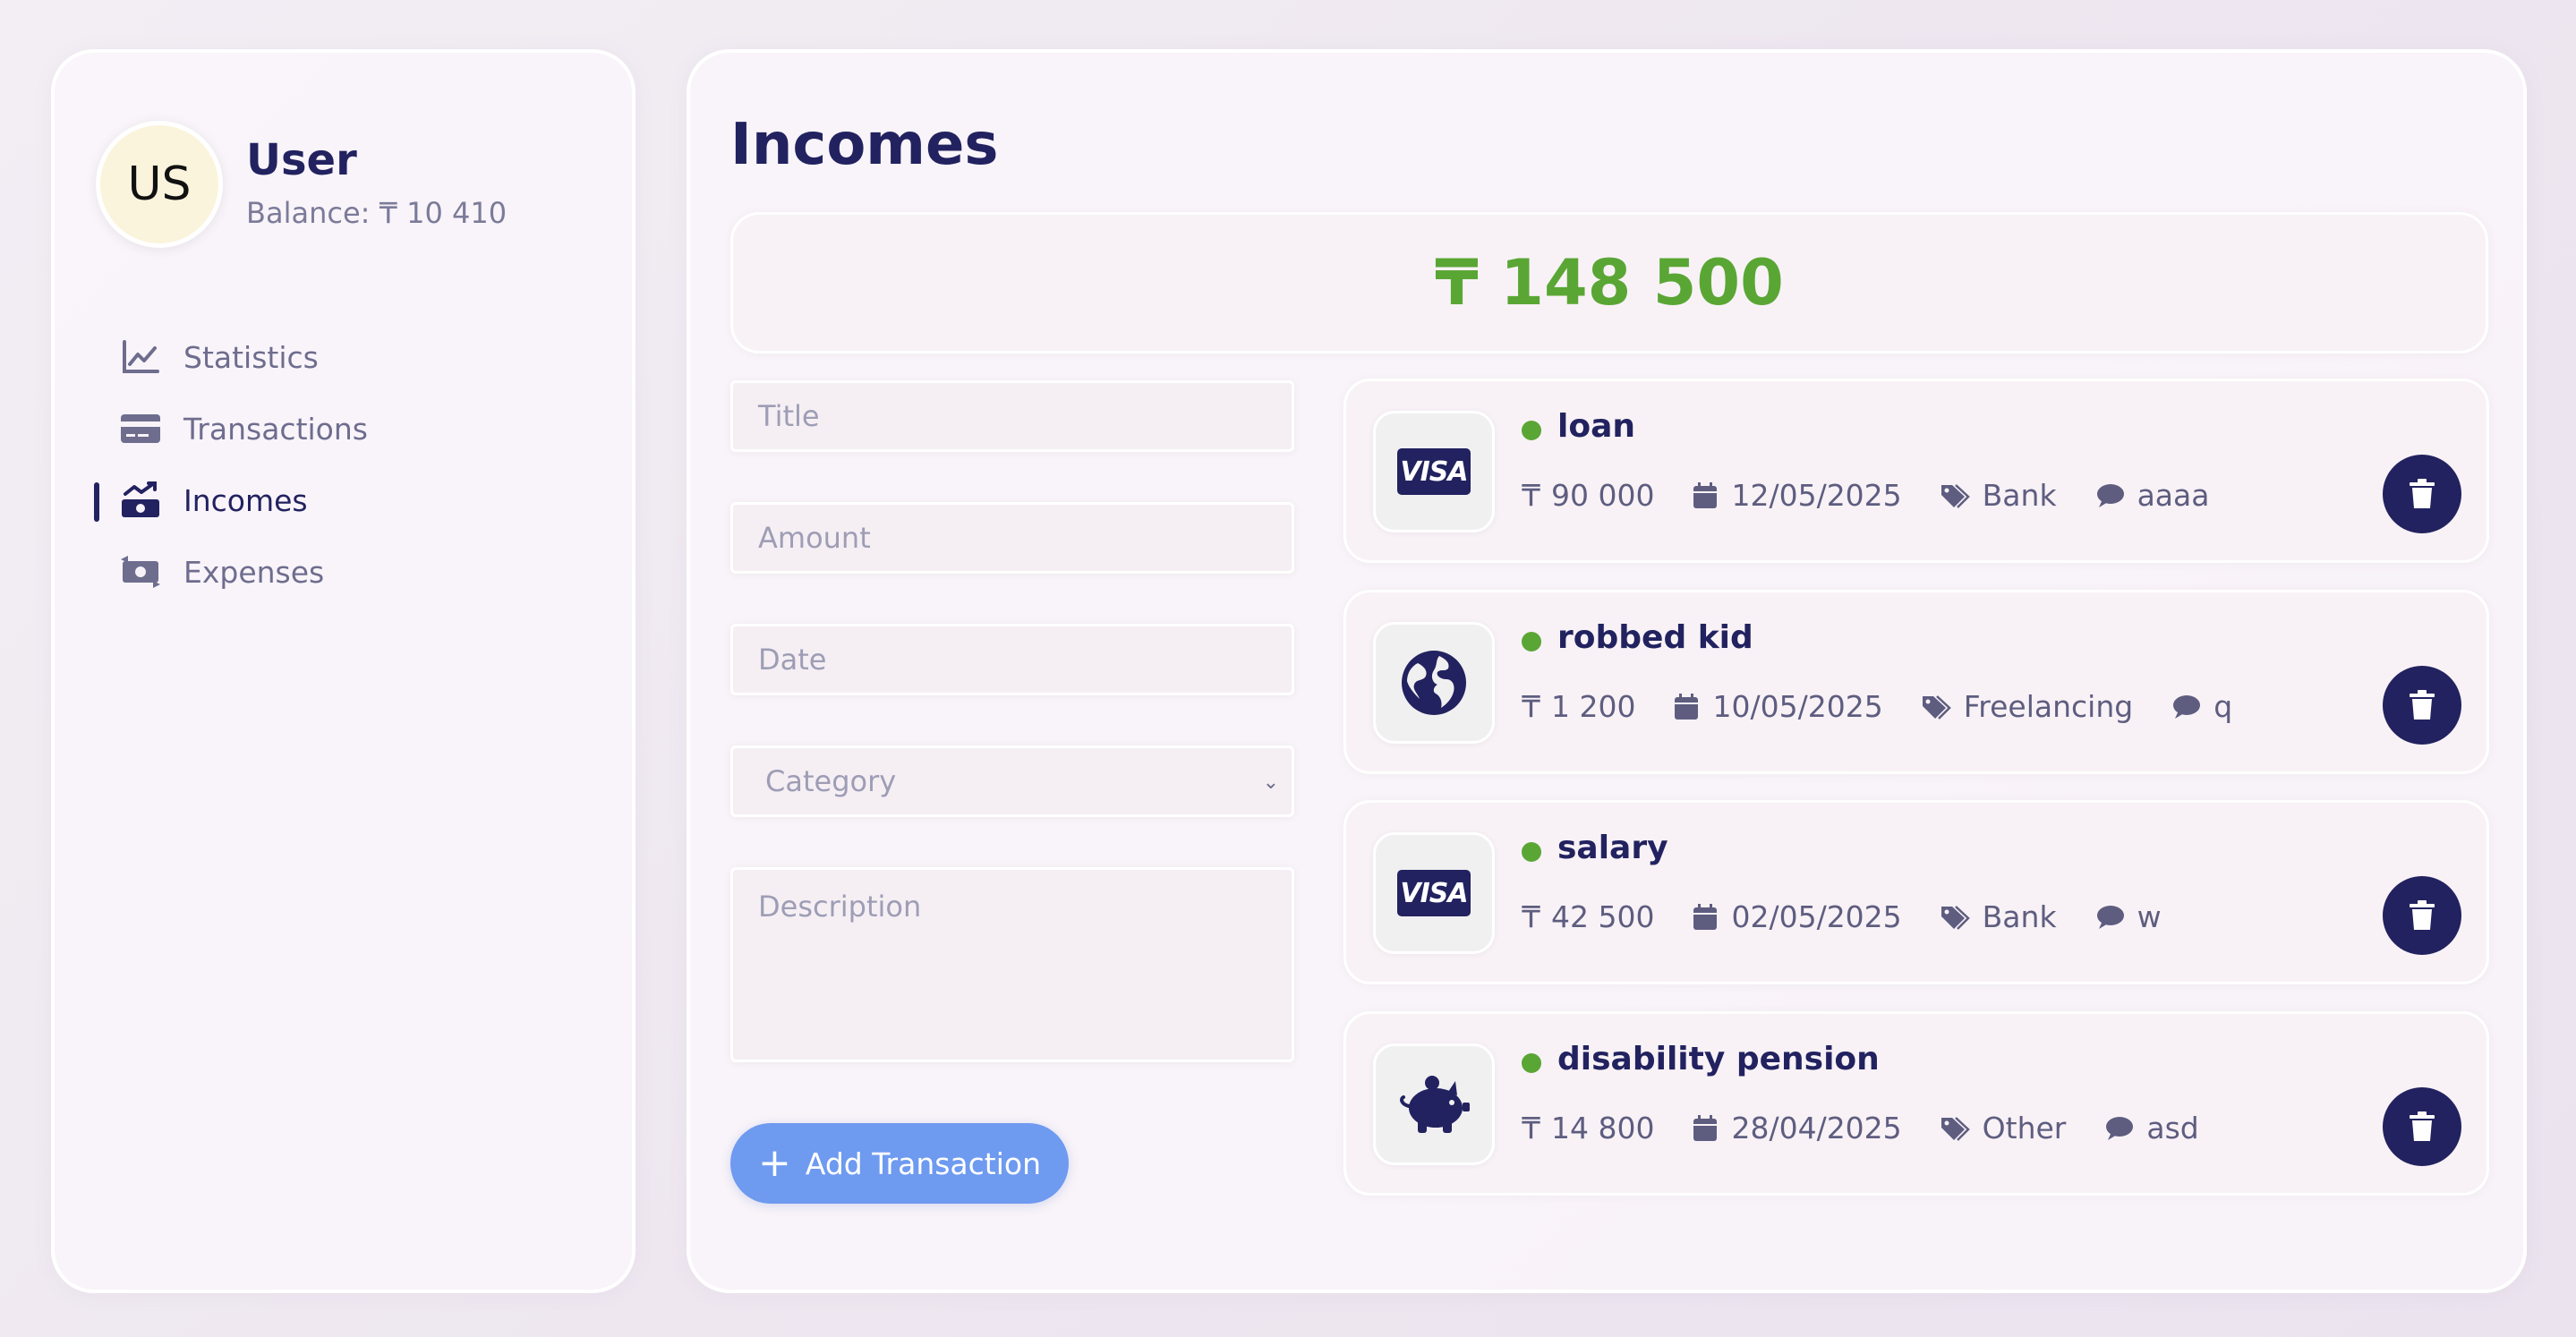 The height and width of the screenshot is (1337, 2576). Describe the element at coordinates (1012, 659) in the screenshot. I see `date-input: Date` at that location.